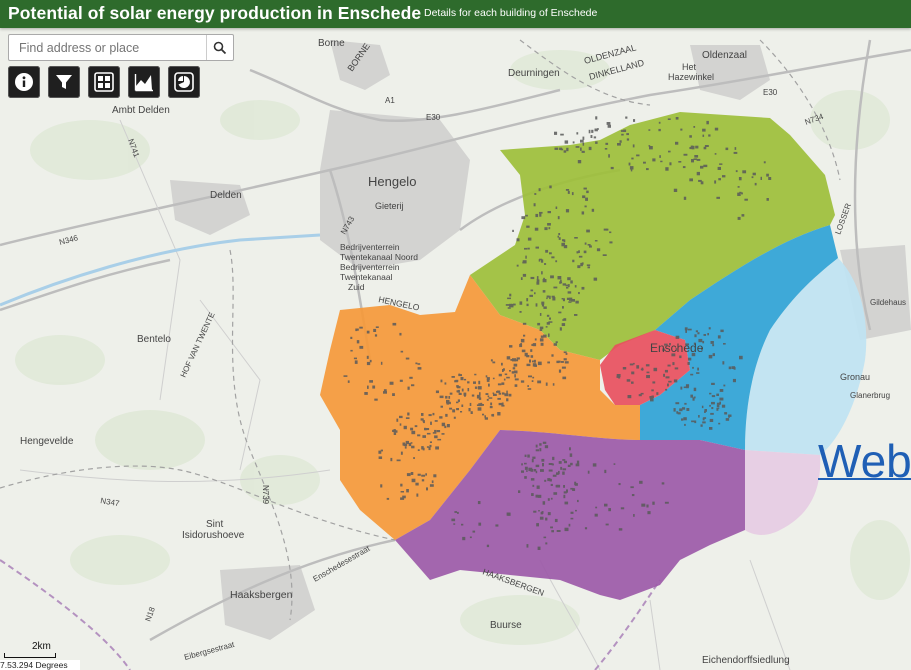  Describe the element at coordinates (746, 660) in the screenshot. I see `label-eichendorffsiedlung: Eichendorffsiedlung` at that location.